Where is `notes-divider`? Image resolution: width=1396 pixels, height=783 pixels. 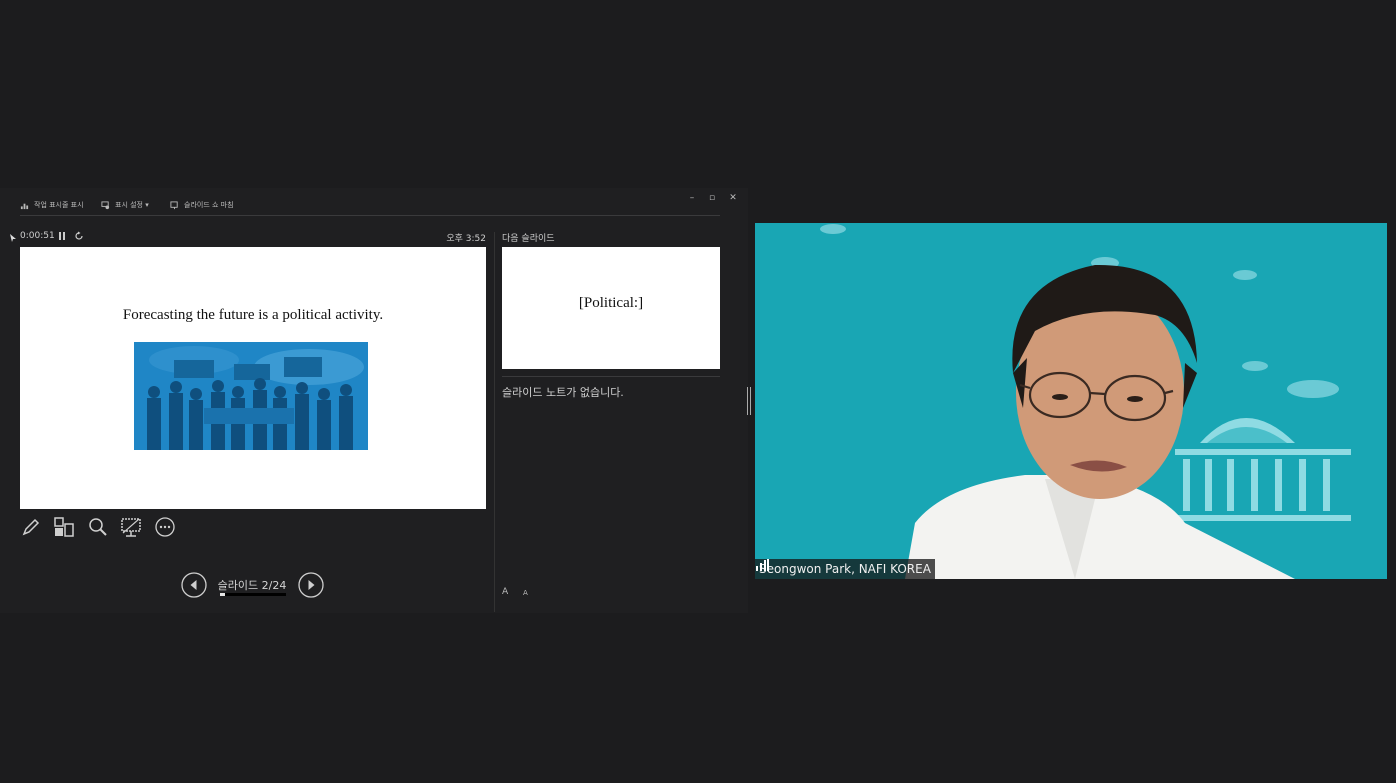
notes-divider is located at coordinates (611, 376).